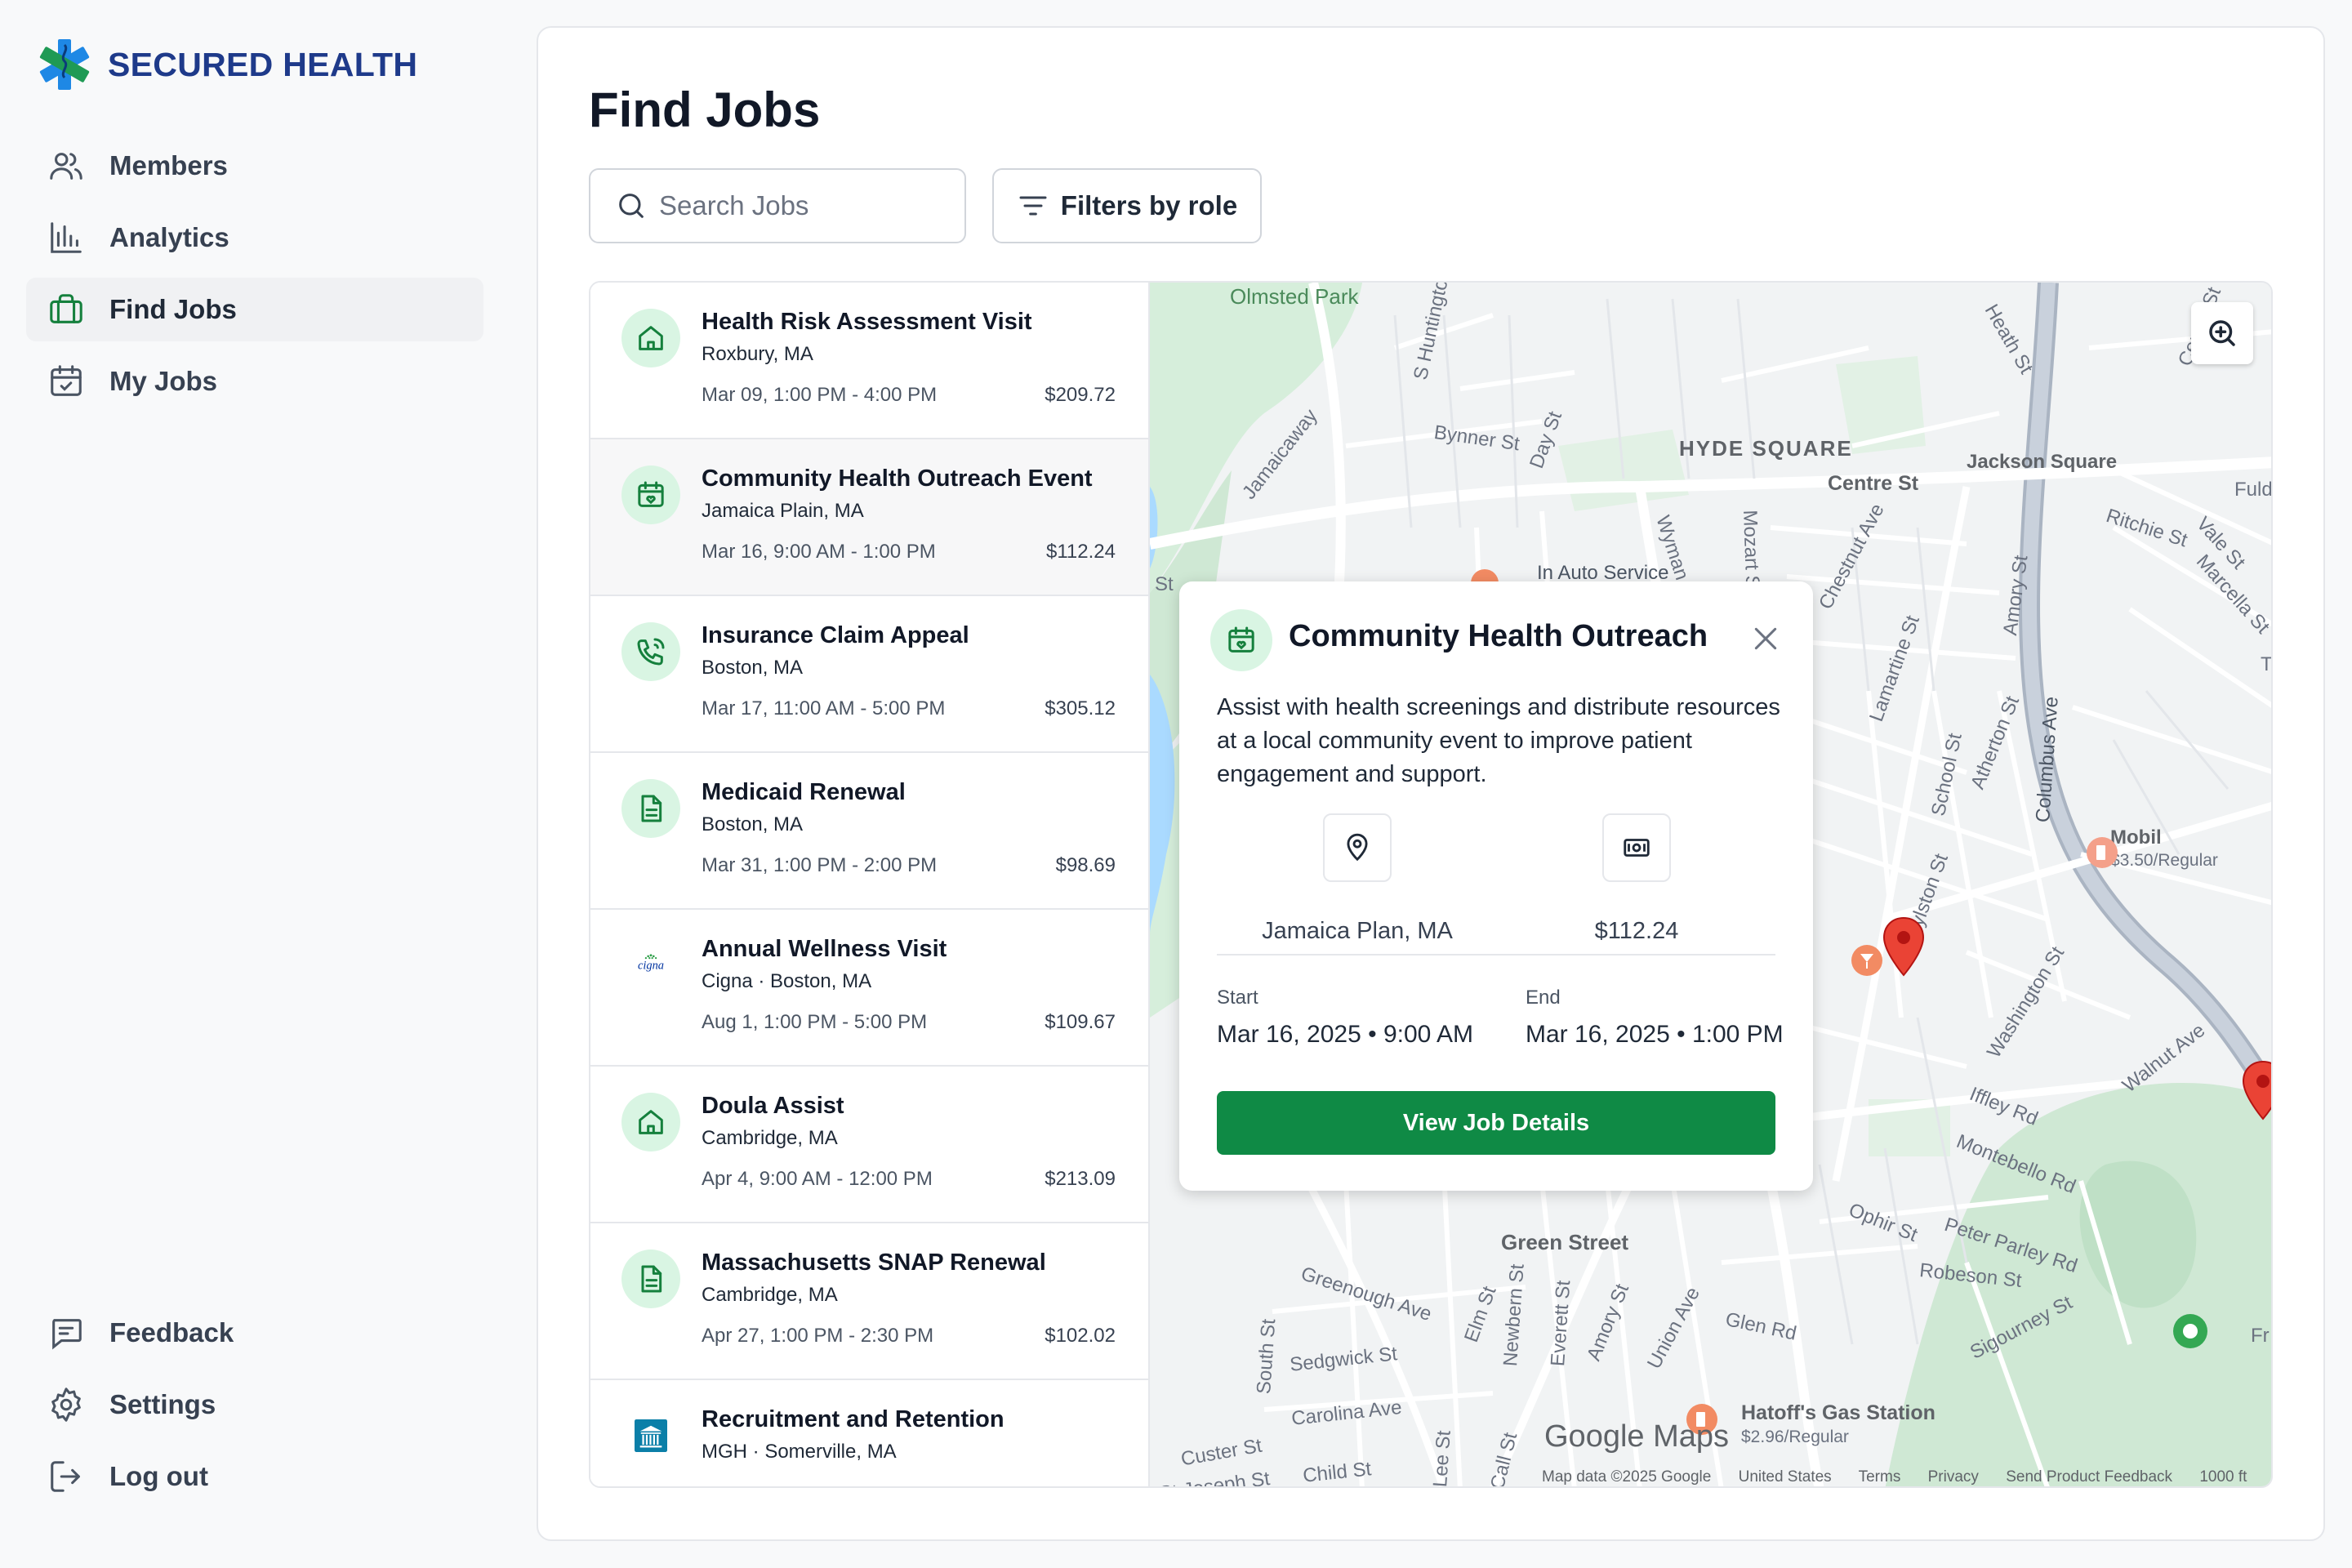 The width and height of the screenshot is (2352, 1568). What do you see at coordinates (1953, 1477) in the screenshot?
I see `map-privacy-link: Privacy` at bounding box center [1953, 1477].